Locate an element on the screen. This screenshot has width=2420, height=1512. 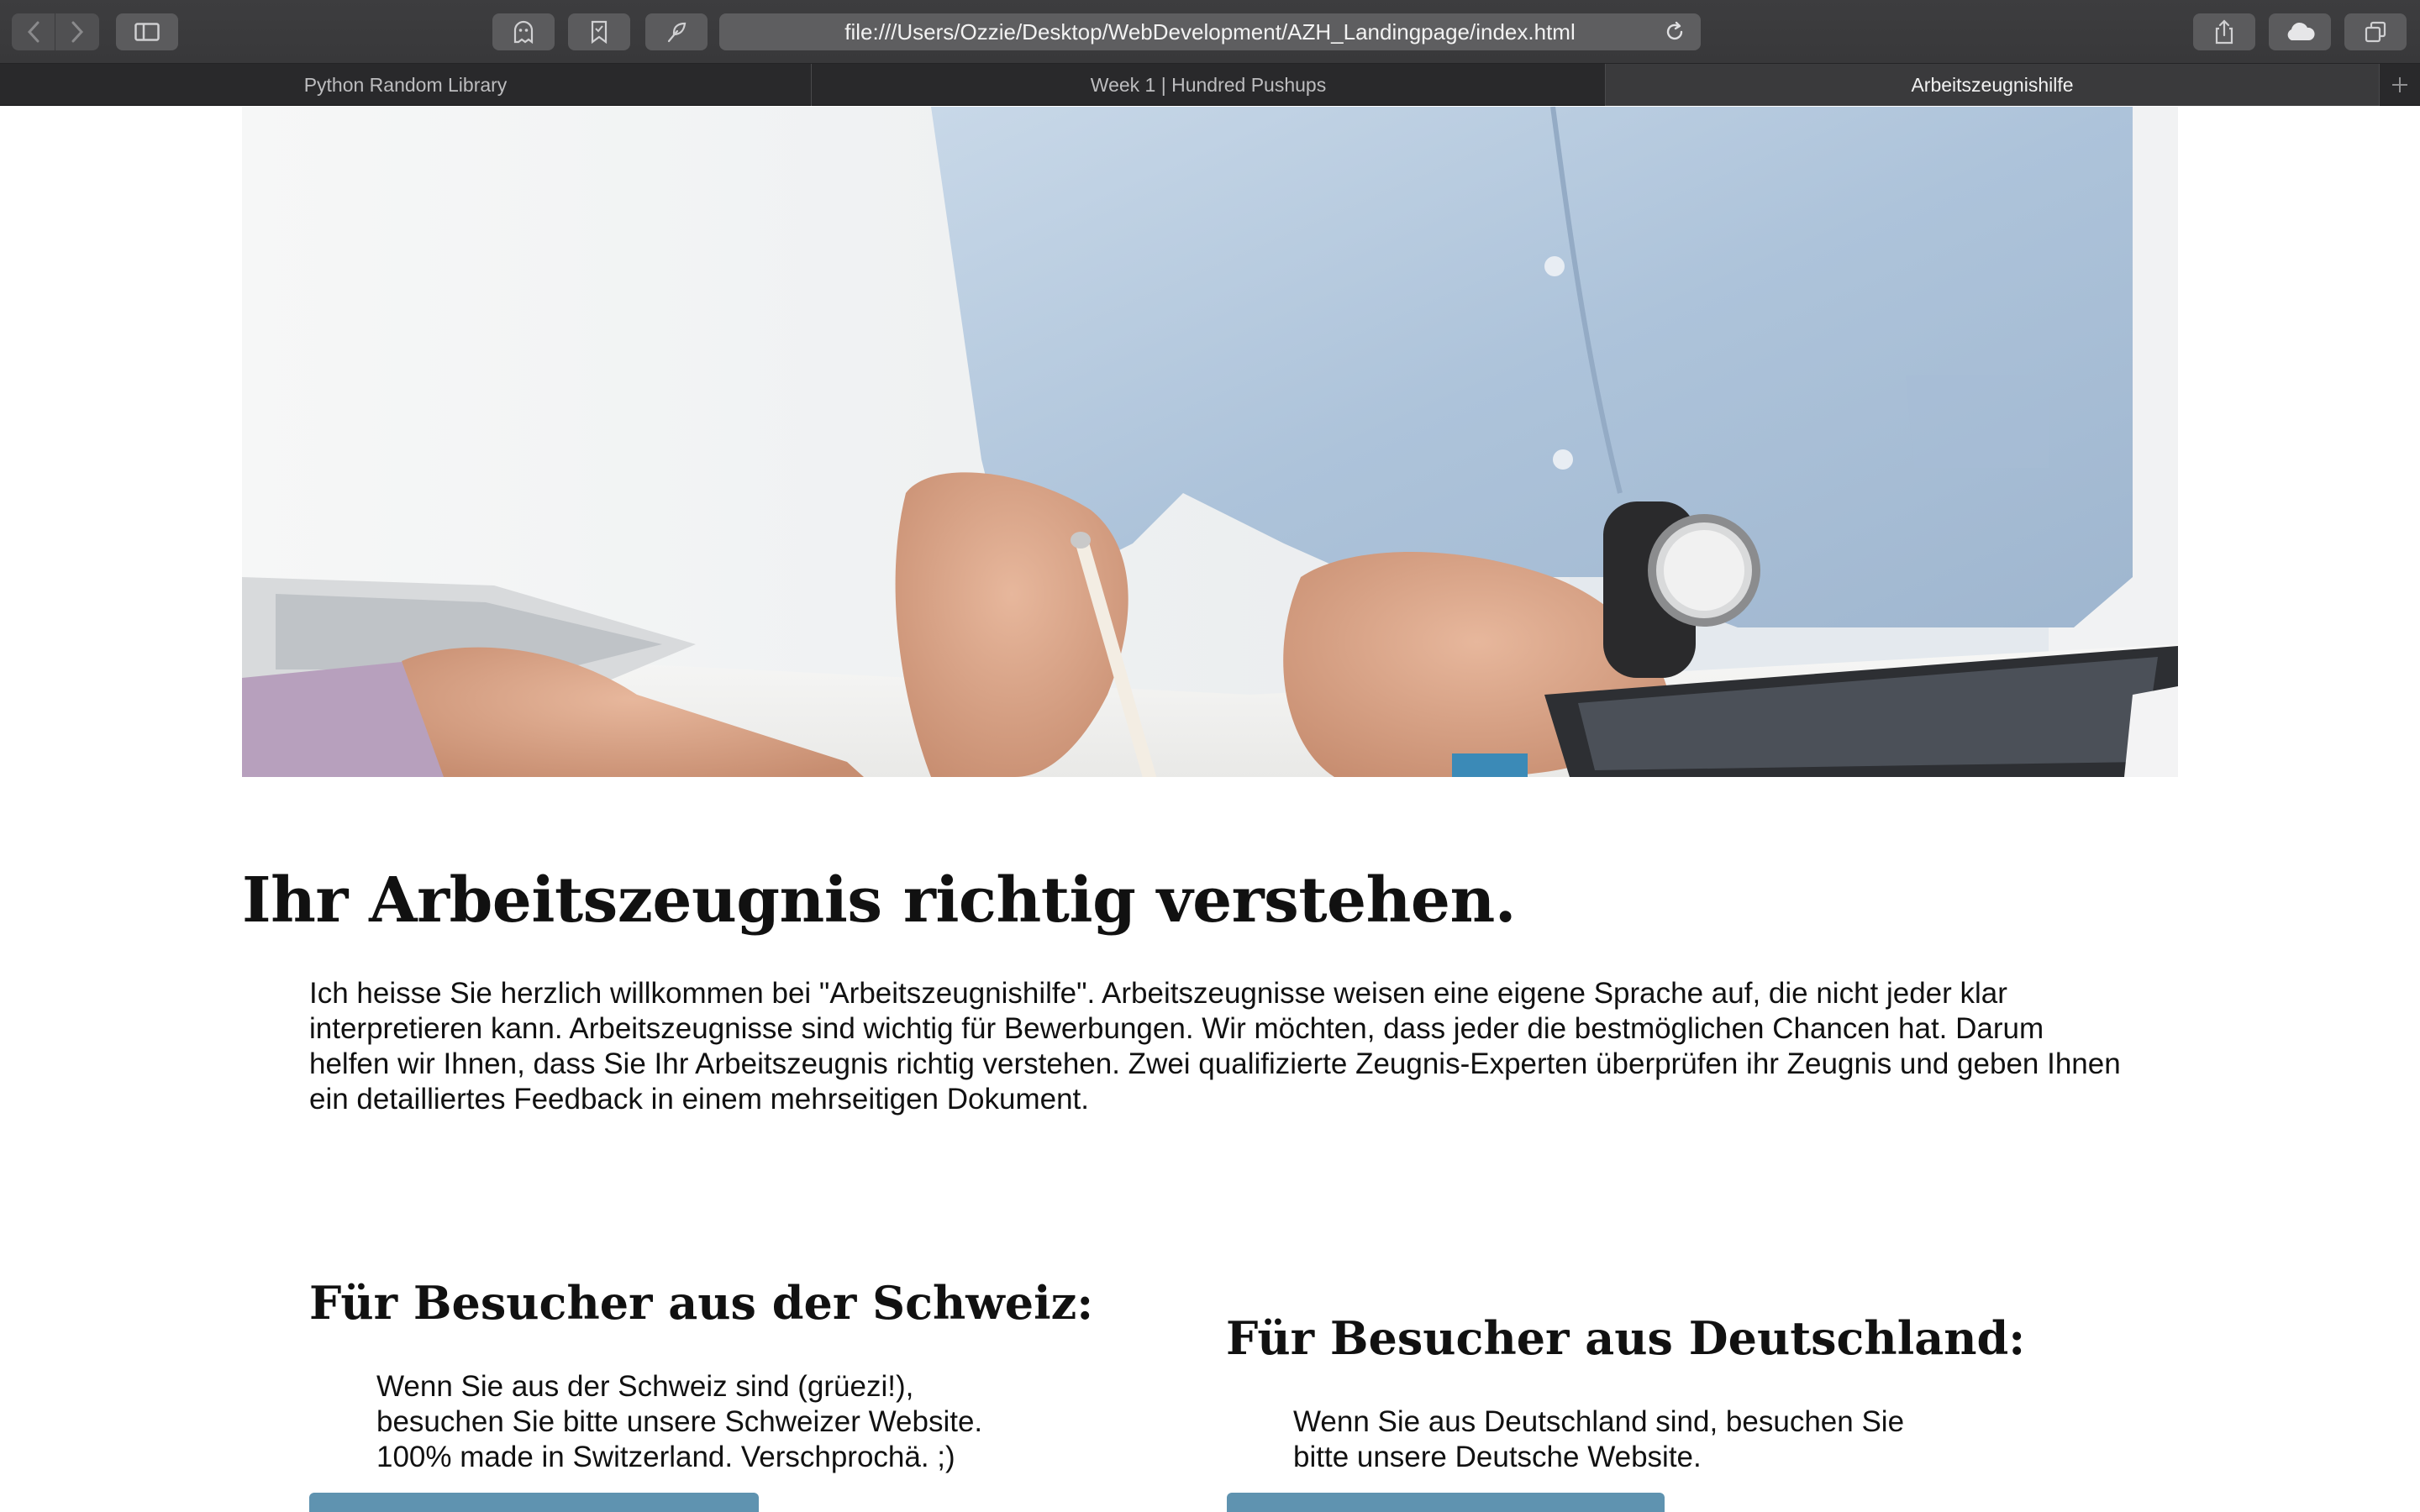
tabs-overview-button is located at coordinates (2375, 31).